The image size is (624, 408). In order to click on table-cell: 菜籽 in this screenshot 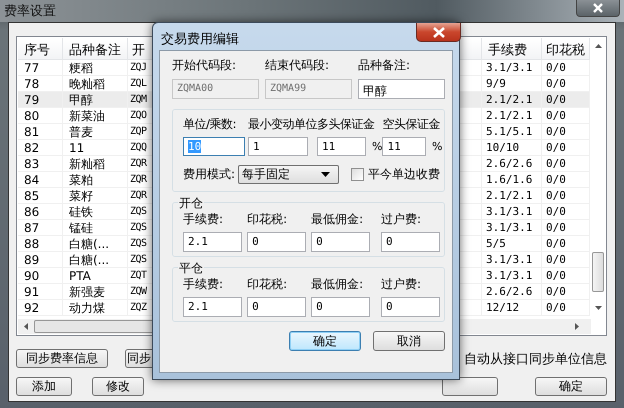, I will do `click(95, 196)`.